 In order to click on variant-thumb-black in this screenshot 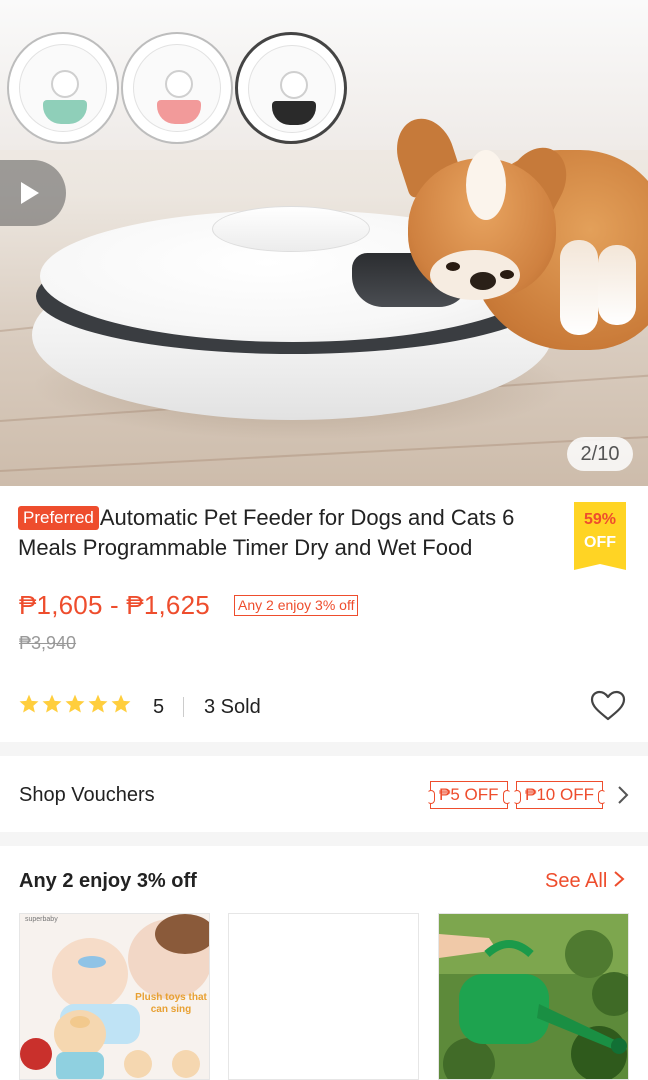, I will do `click(291, 88)`.